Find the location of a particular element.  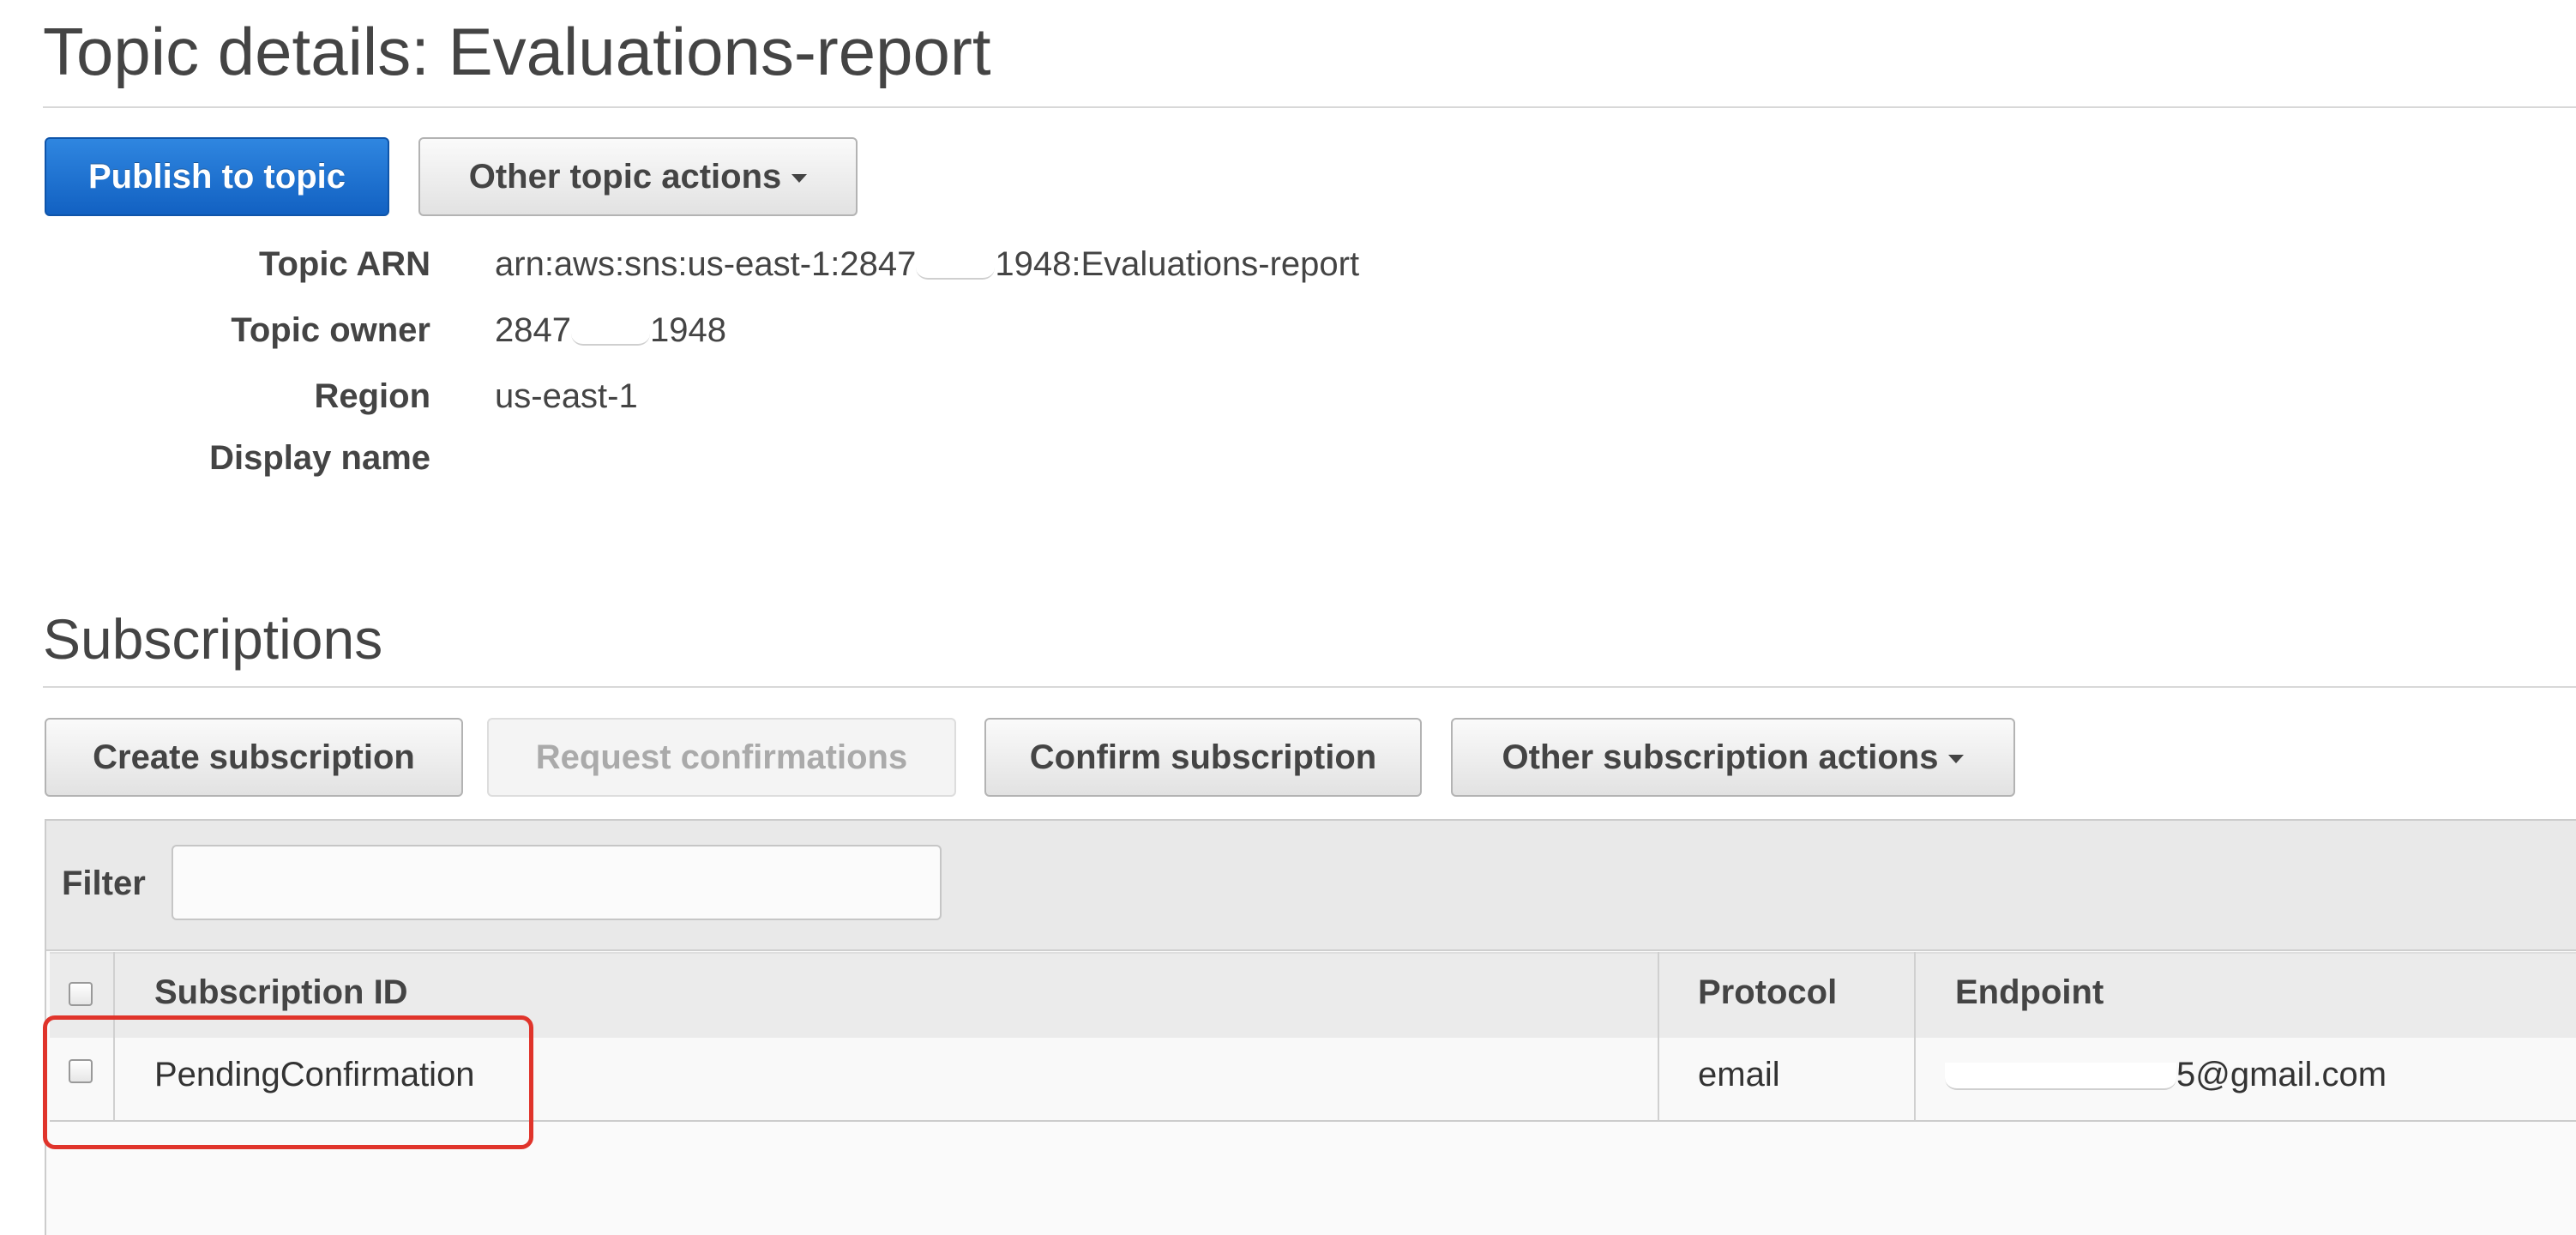

other-subscription-actions-label: Other subscription actions is located at coordinates (1720, 757).